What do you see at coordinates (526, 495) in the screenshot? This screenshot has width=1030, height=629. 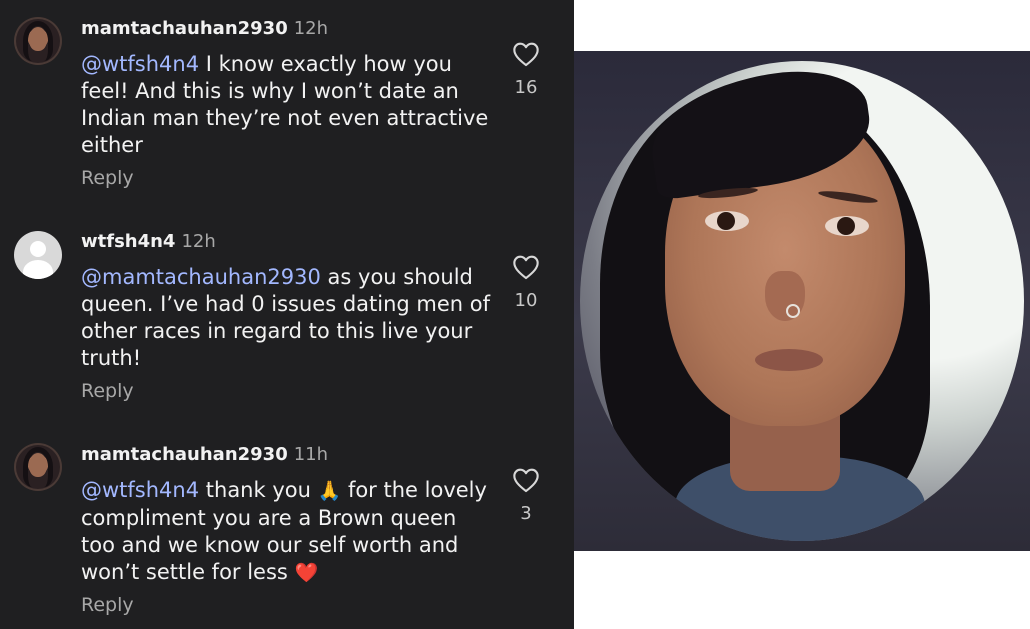 I see `like-control: 3` at bounding box center [526, 495].